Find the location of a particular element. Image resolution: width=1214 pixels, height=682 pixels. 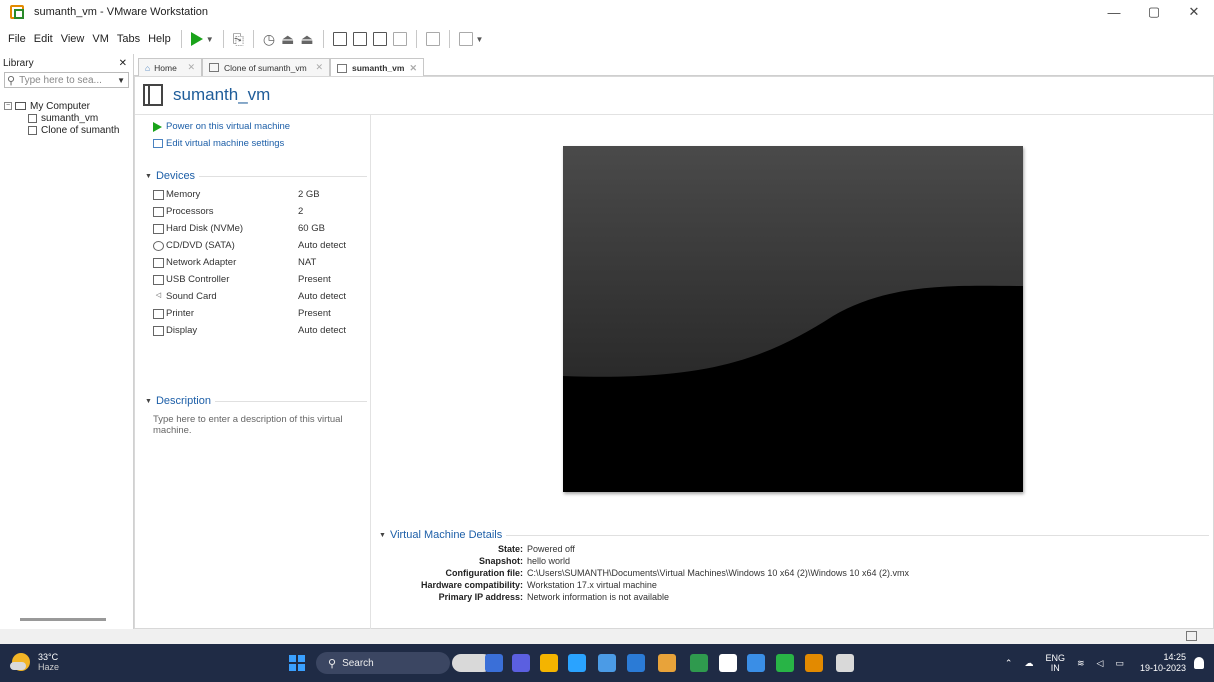

menu-tabs: Tabs is located at coordinates (128, 39).